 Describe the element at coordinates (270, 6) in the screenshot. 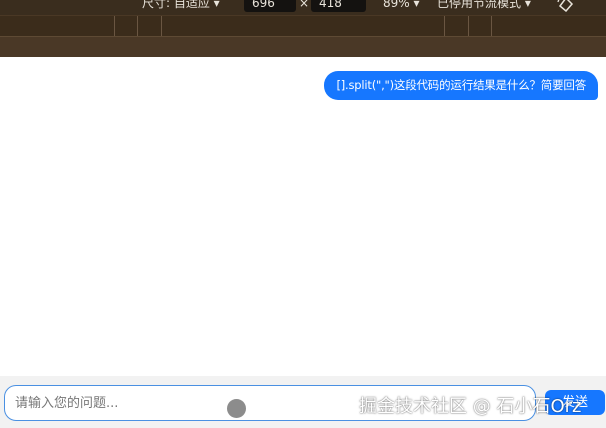

I see `width-input: 696` at that location.